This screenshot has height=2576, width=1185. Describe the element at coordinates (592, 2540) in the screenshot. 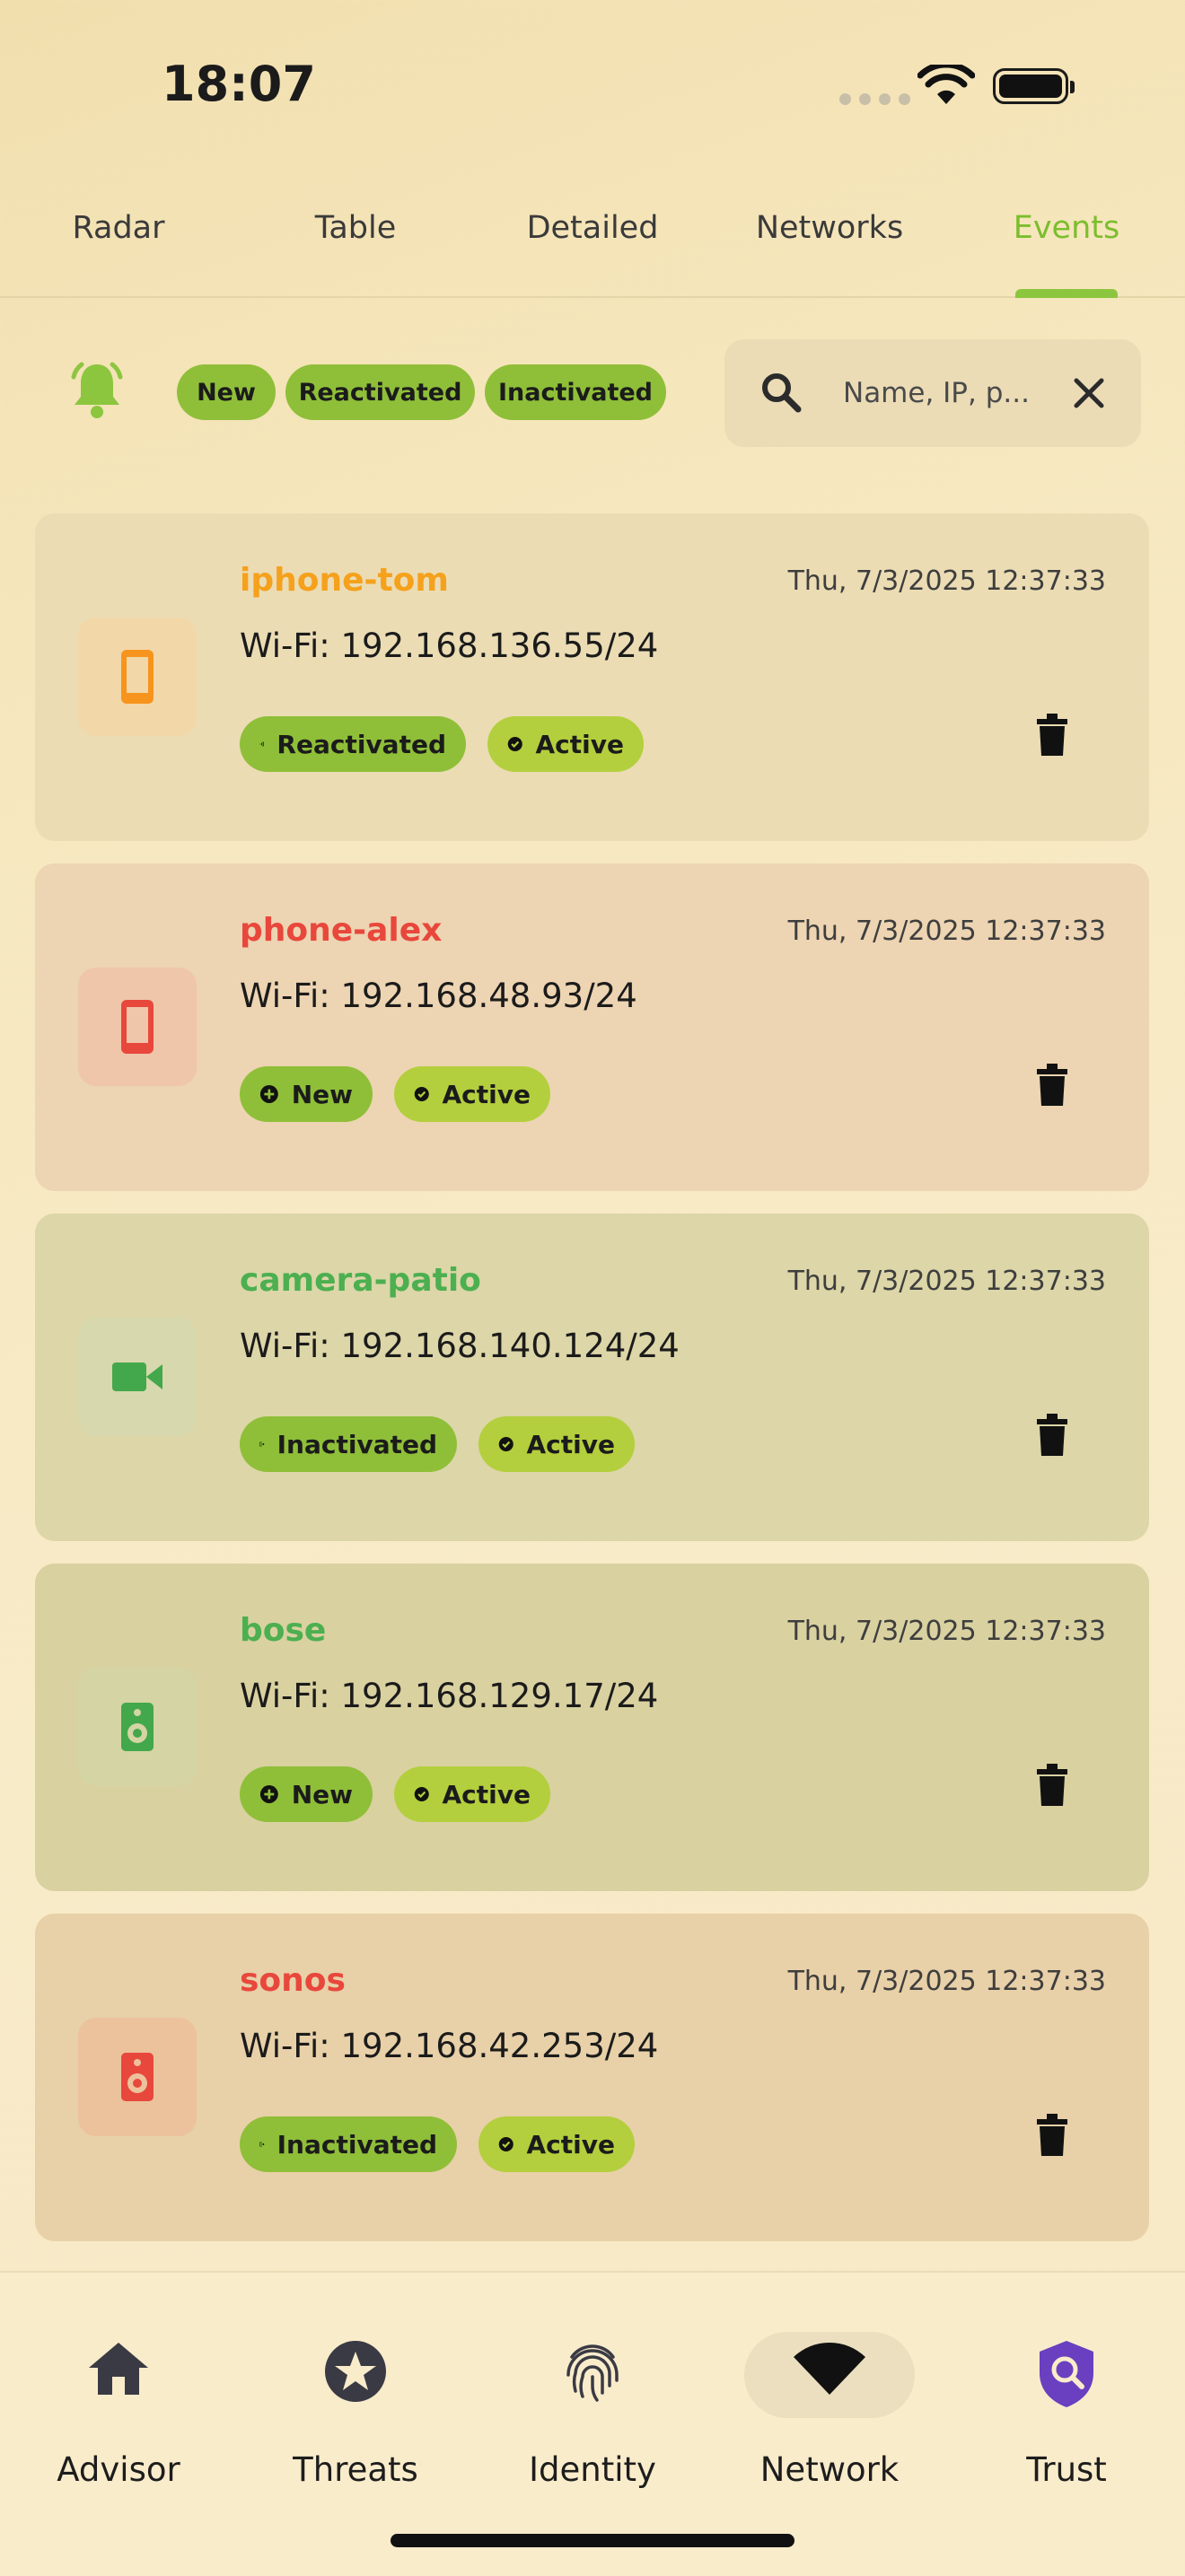

I see `home-indicator` at that location.